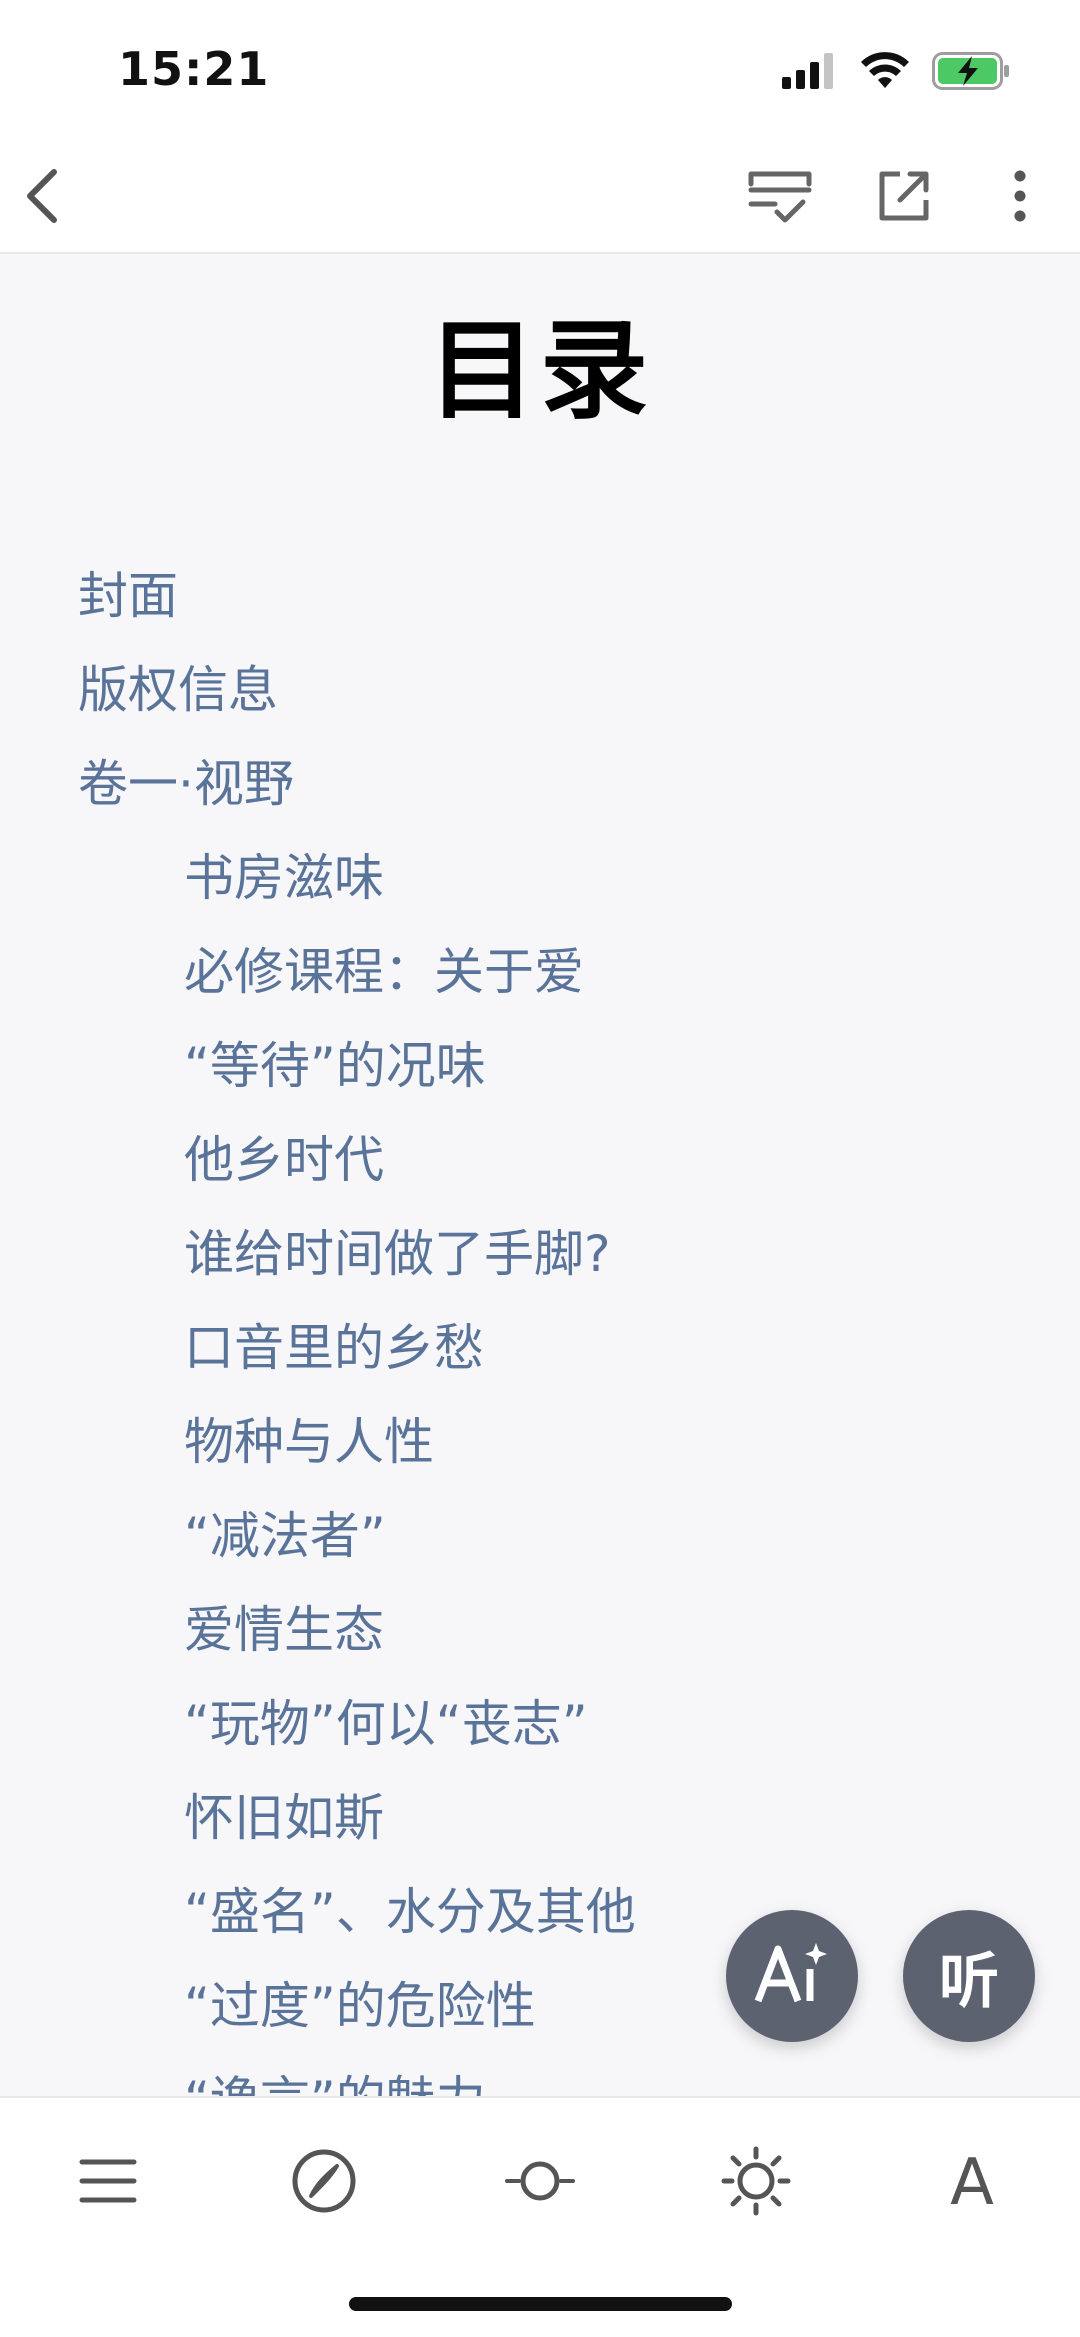 Image resolution: width=1080 pixels, height=2337 pixels. I want to click on compass-icon, so click(324, 2183).